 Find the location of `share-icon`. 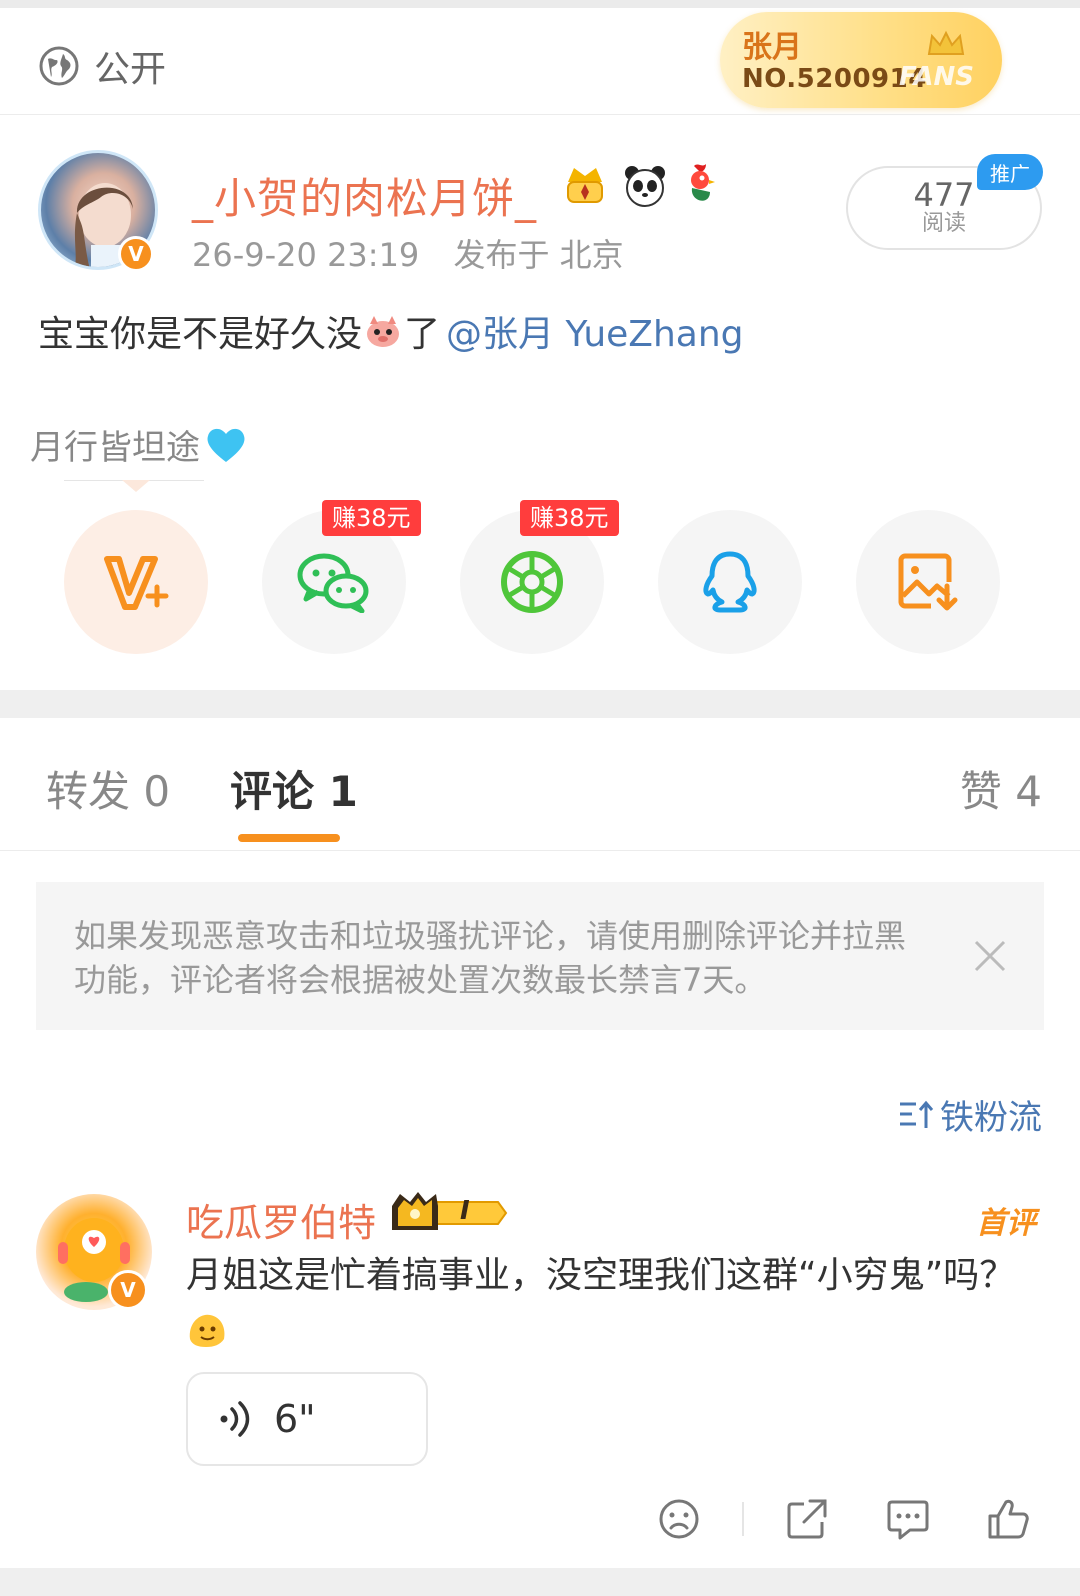

share-icon is located at coordinates (807, 1519).